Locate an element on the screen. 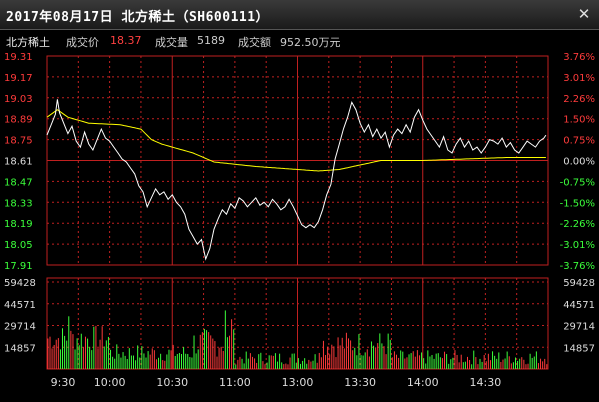  average-price-line is located at coordinates (296, 140).